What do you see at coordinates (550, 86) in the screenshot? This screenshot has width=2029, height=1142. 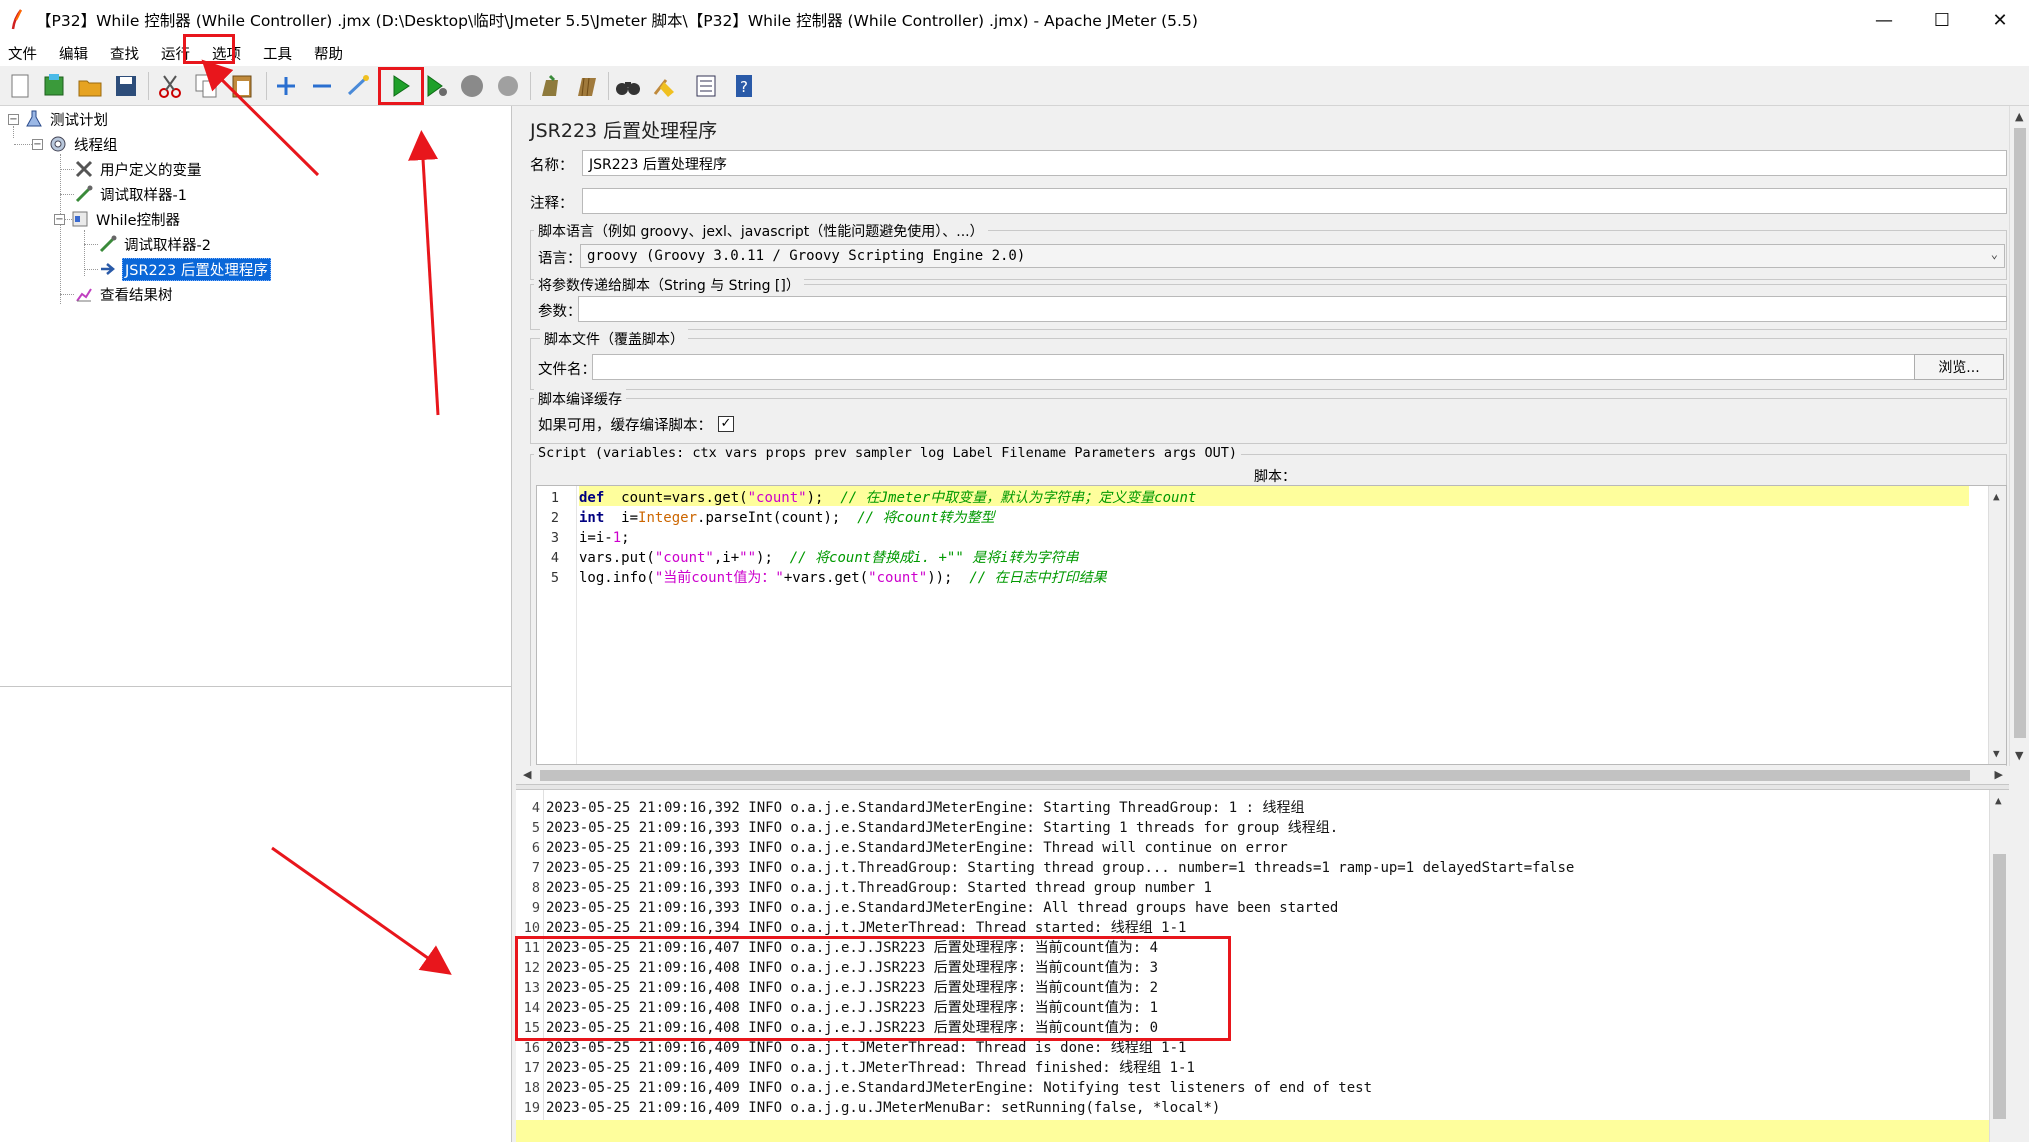 I see `clear-icon` at bounding box center [550, 86].